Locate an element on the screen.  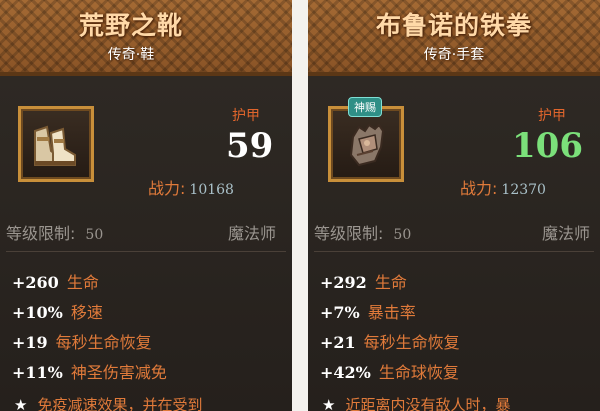
item-header: 荒野之靴 传奇·鞋 is located at coordinates (146, 38).